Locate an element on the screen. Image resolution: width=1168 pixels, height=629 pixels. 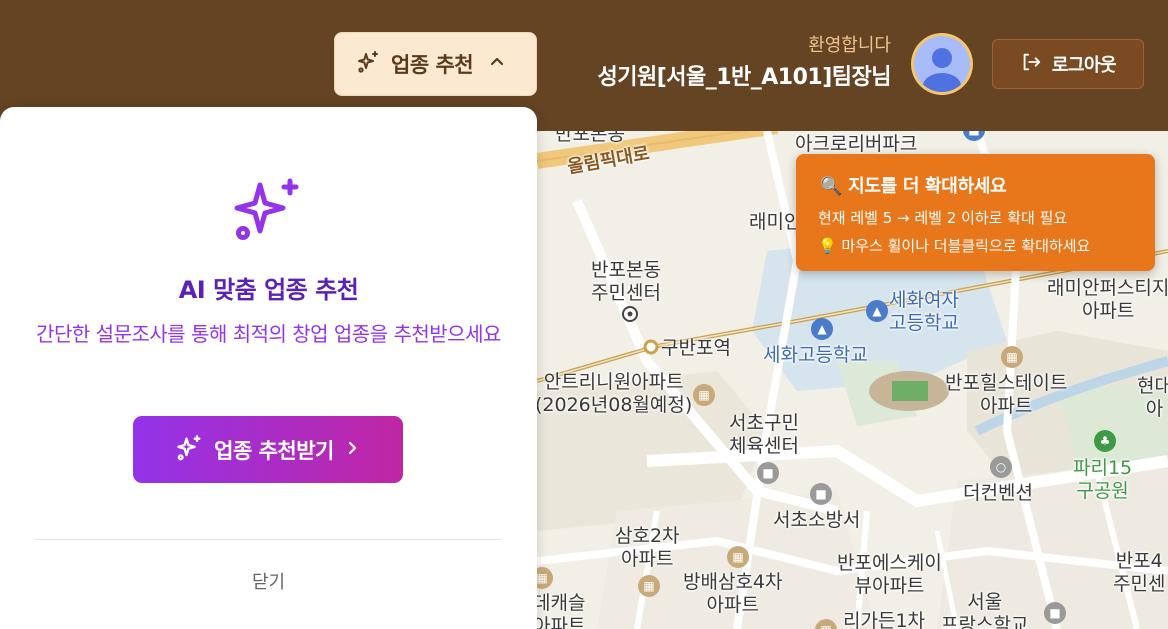
map-label: 현대 아 is located at coordinates (1152, 397).